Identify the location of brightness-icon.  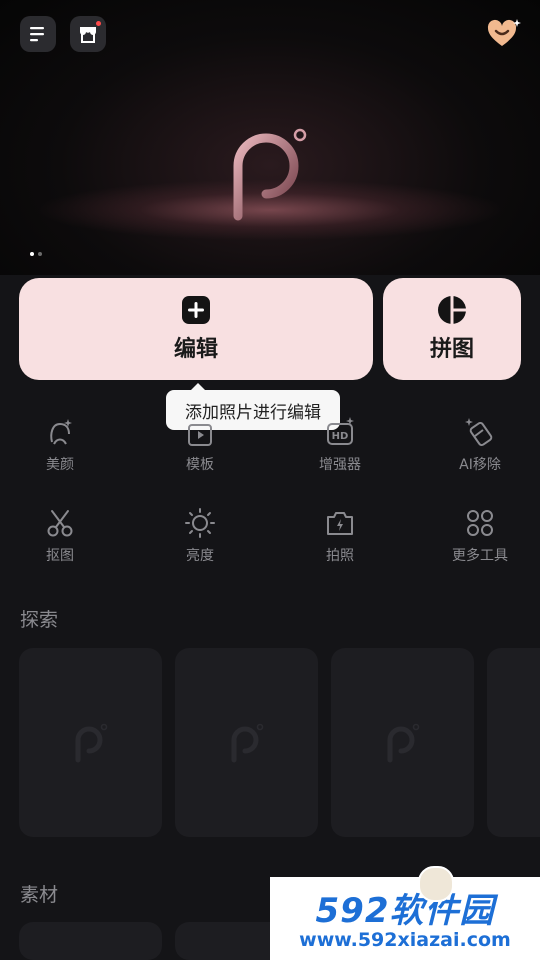
(200, 523).